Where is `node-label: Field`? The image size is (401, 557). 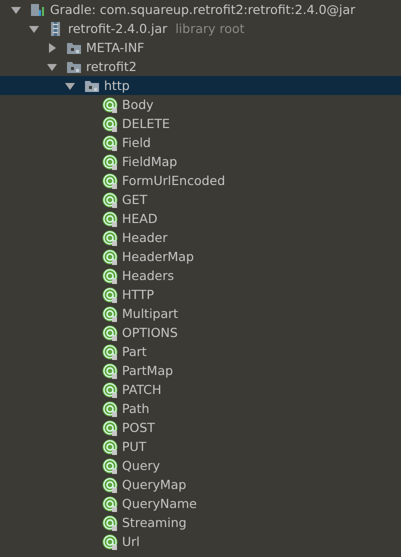
node-label: Field is located at coordinates (136, 142).